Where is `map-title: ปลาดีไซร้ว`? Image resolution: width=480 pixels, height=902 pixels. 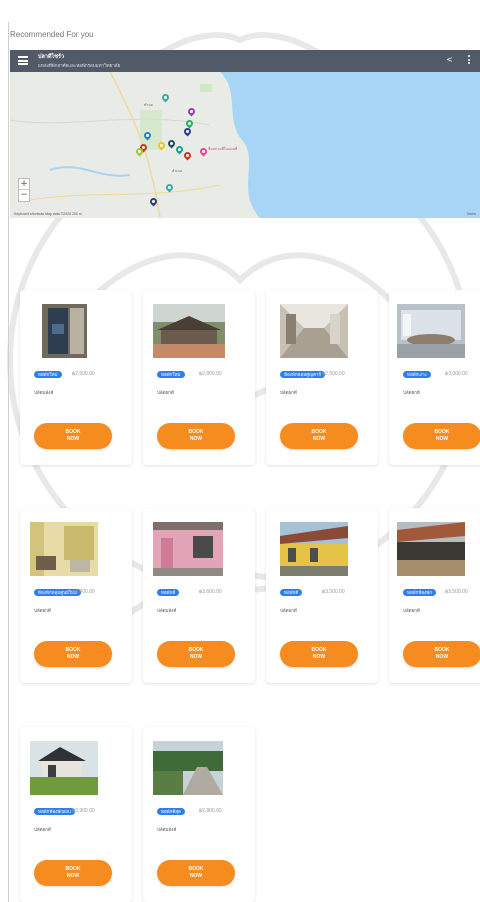
map-title: ปลาดีไซร้ว is located at coordinates (51, 57).